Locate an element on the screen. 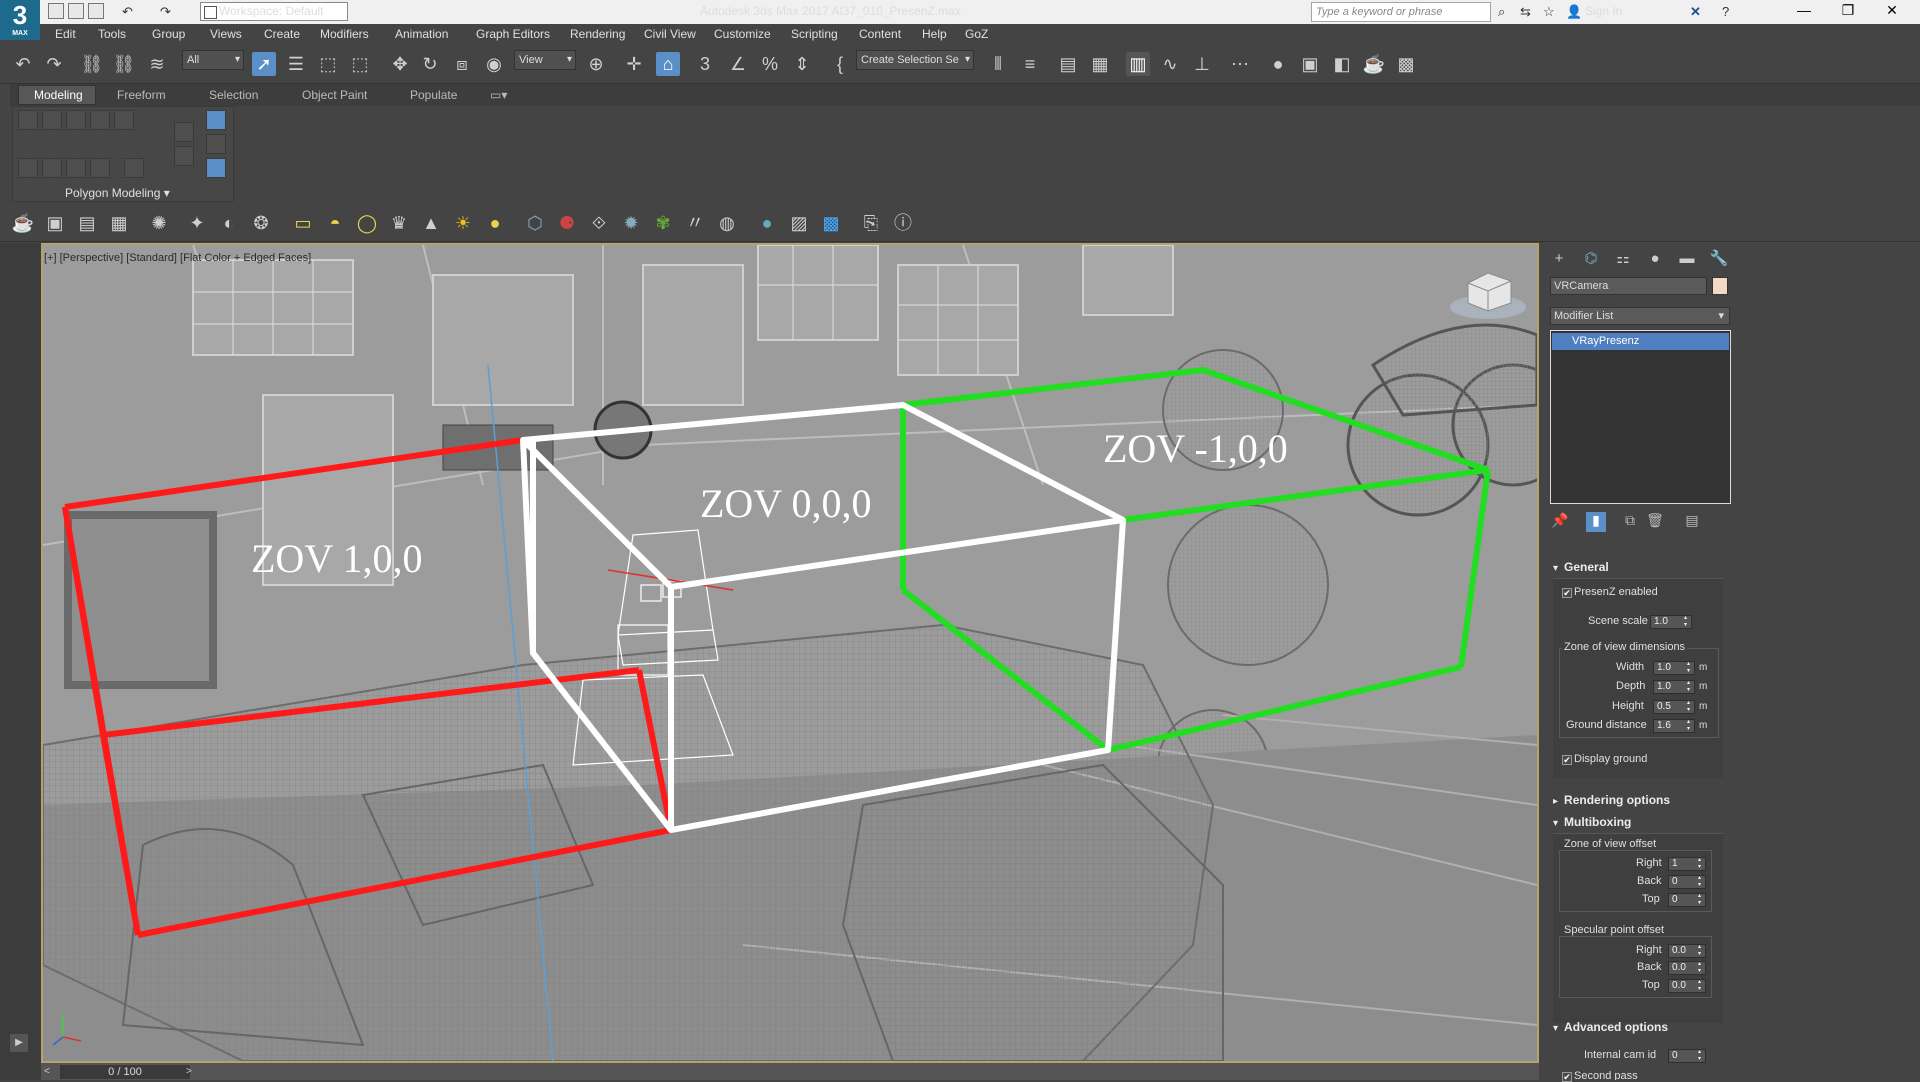 This screenshot has width=1920, height=1082. toggle-icon is located at coordinates (216, 168).